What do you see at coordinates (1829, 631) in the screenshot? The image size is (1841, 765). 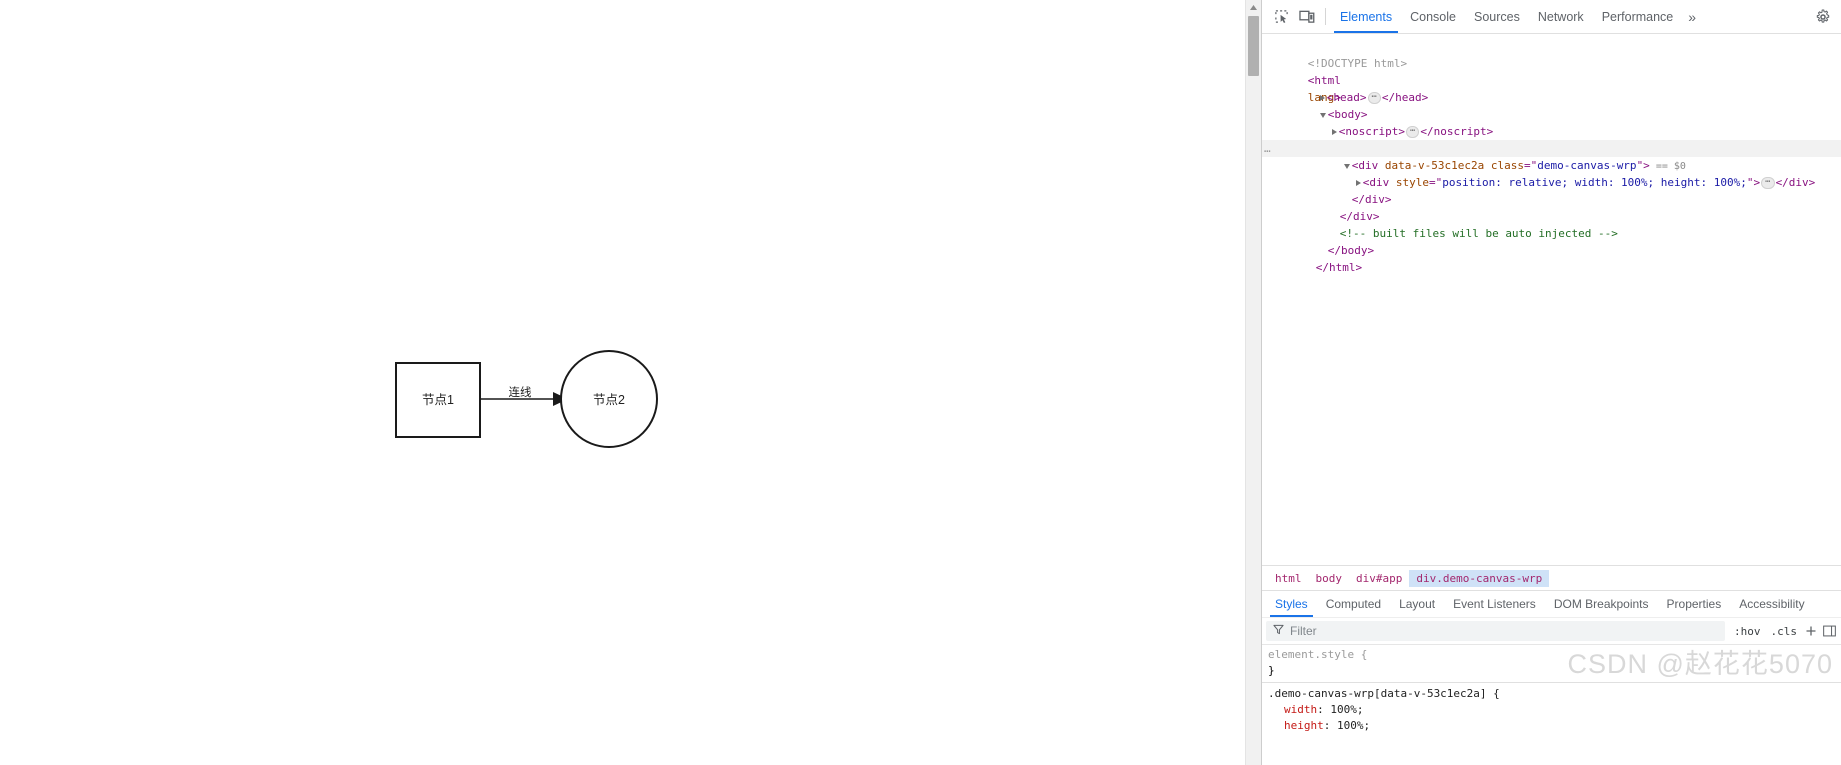 I see `computed-sidebar-icon` at bounding box center [1829, 631].